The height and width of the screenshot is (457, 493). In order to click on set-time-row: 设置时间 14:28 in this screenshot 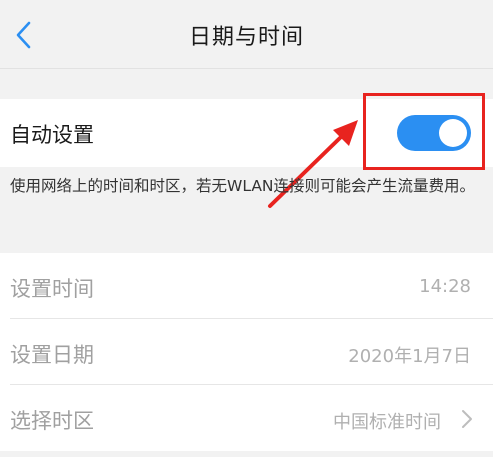, I will do `click(246, 286)`.